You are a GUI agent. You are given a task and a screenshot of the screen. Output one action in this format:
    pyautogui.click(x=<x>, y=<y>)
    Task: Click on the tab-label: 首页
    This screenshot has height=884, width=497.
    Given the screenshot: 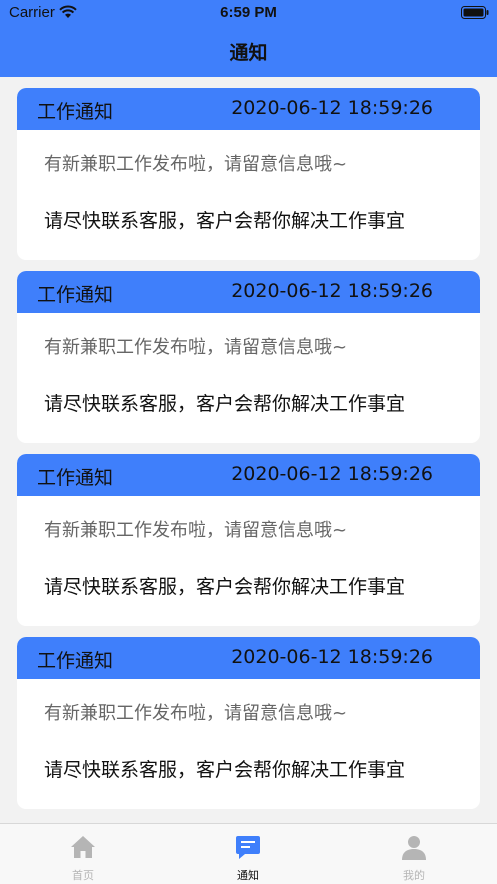 What is the action you would take?
    pyautogui.click(x=83, y=875)
    